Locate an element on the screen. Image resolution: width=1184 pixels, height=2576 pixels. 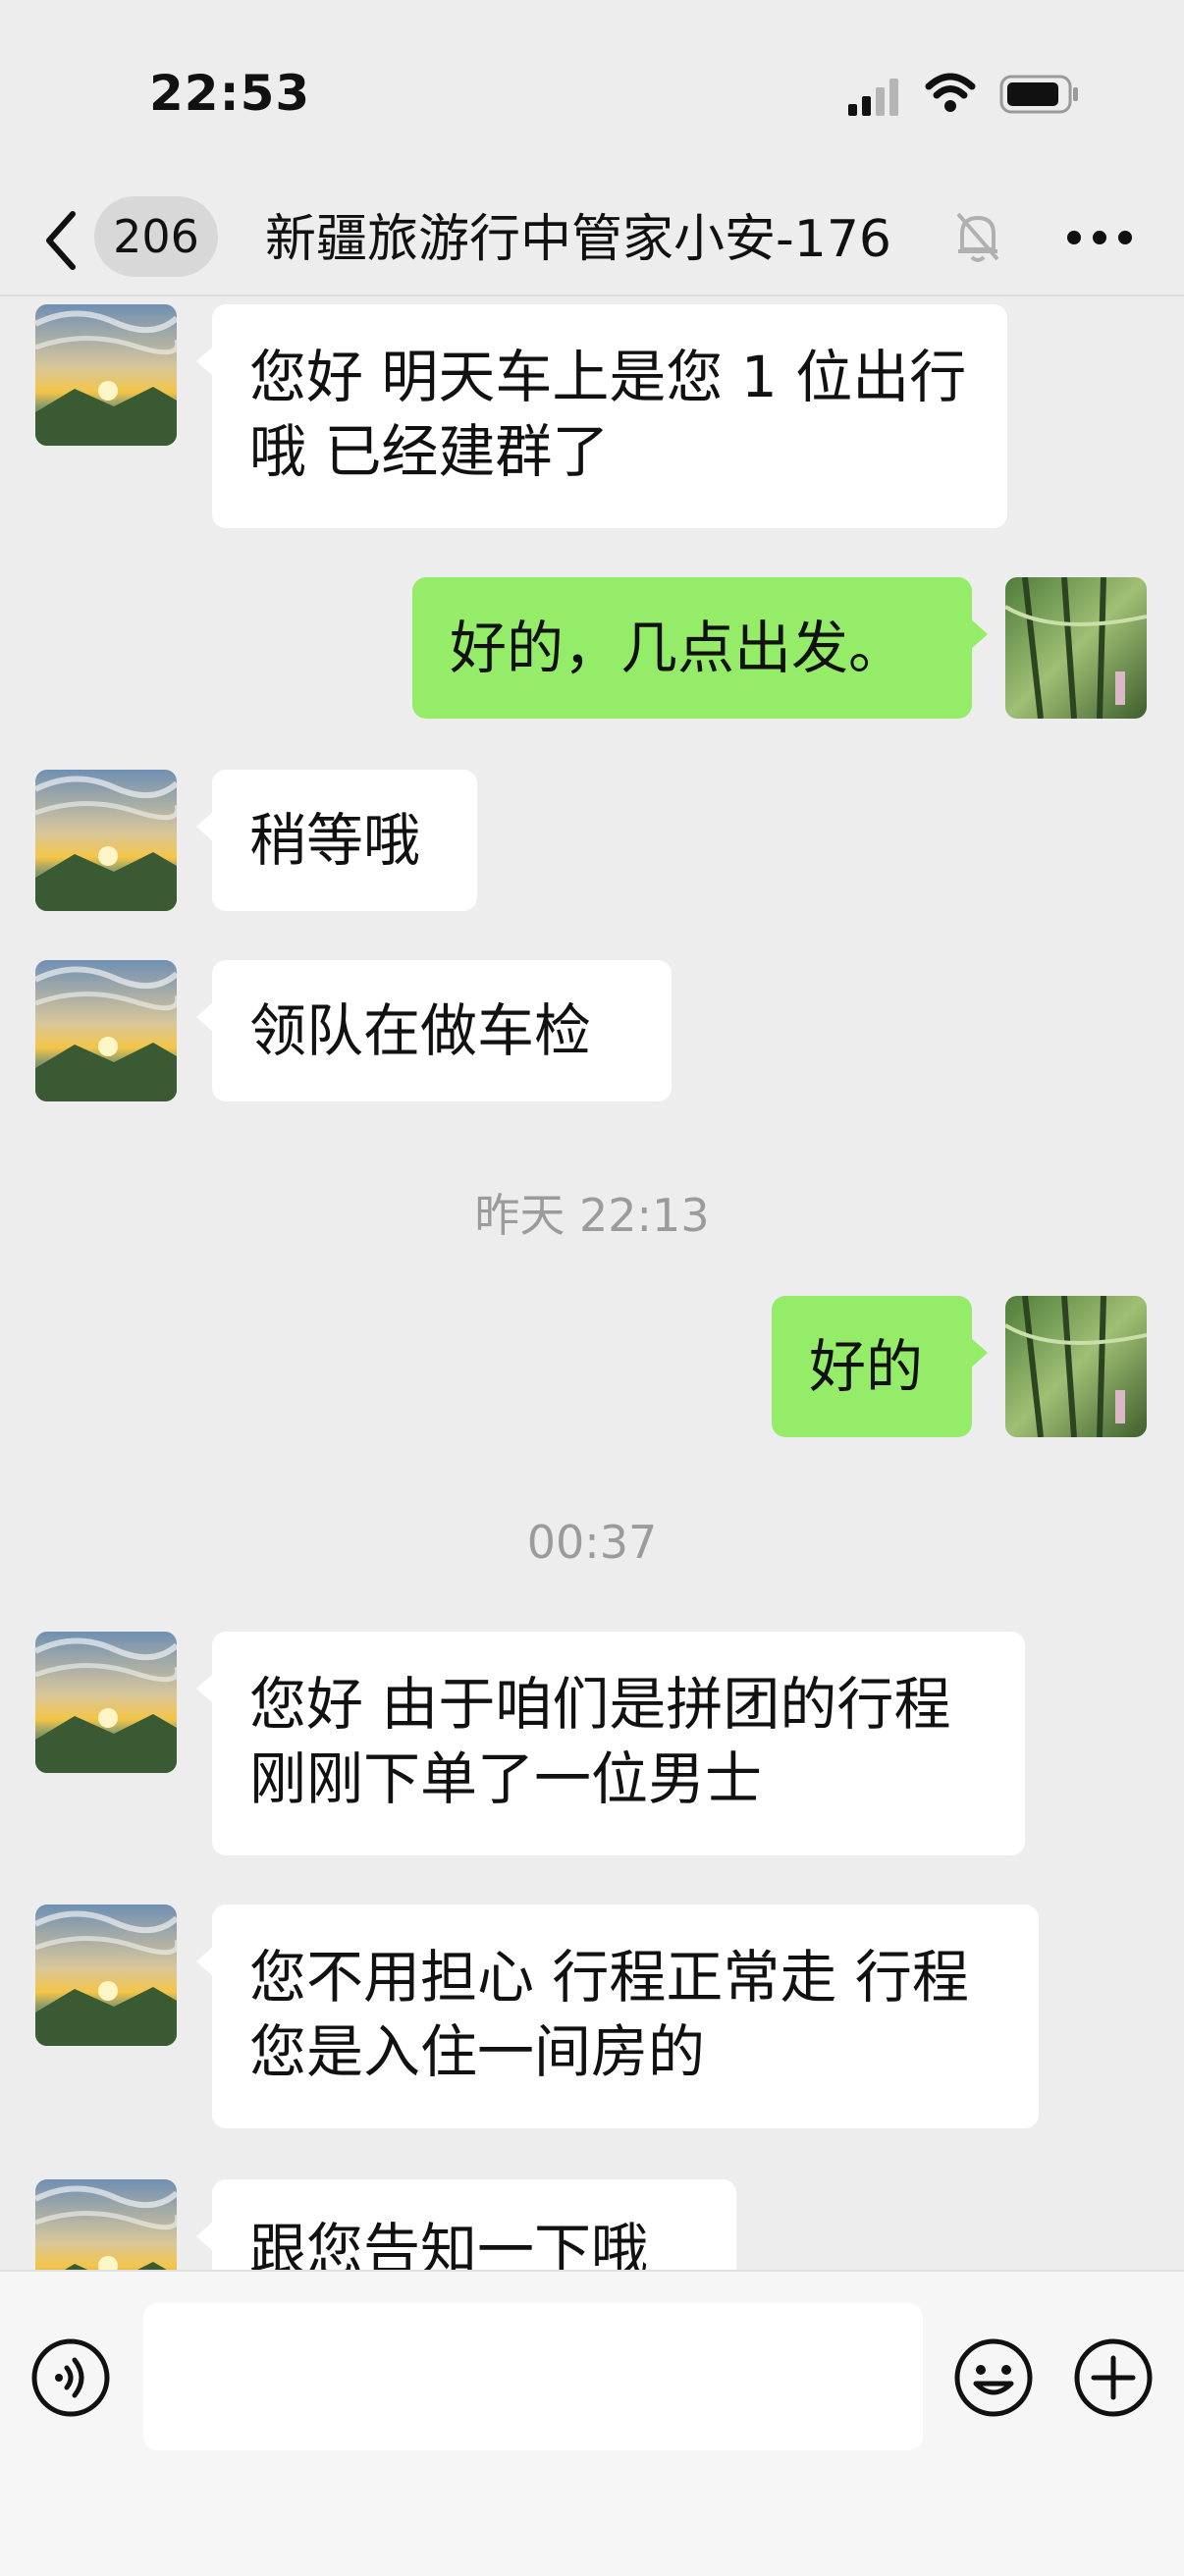
chevron-left-icon is located at coordinates (61, 240).